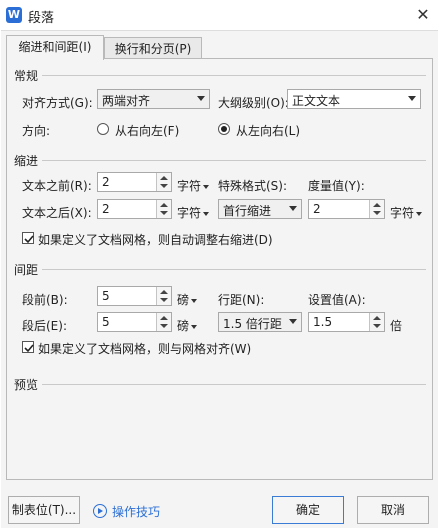  I want to click on wps-writer-icon: W, so click(14, 15).